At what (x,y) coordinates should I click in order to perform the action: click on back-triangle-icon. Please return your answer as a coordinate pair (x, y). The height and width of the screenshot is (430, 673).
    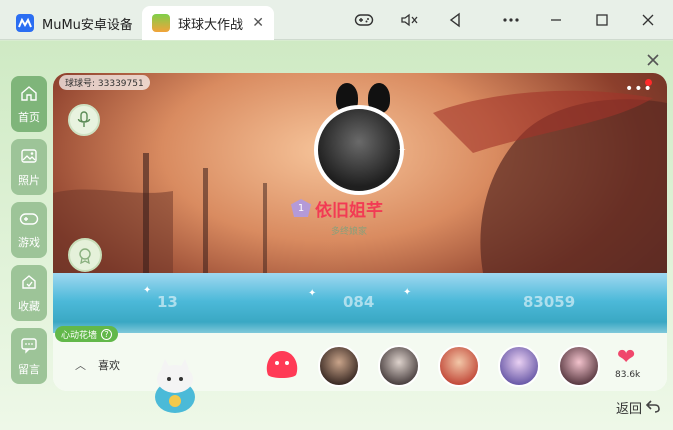
    Looking at the image, I should click on (455, 20).